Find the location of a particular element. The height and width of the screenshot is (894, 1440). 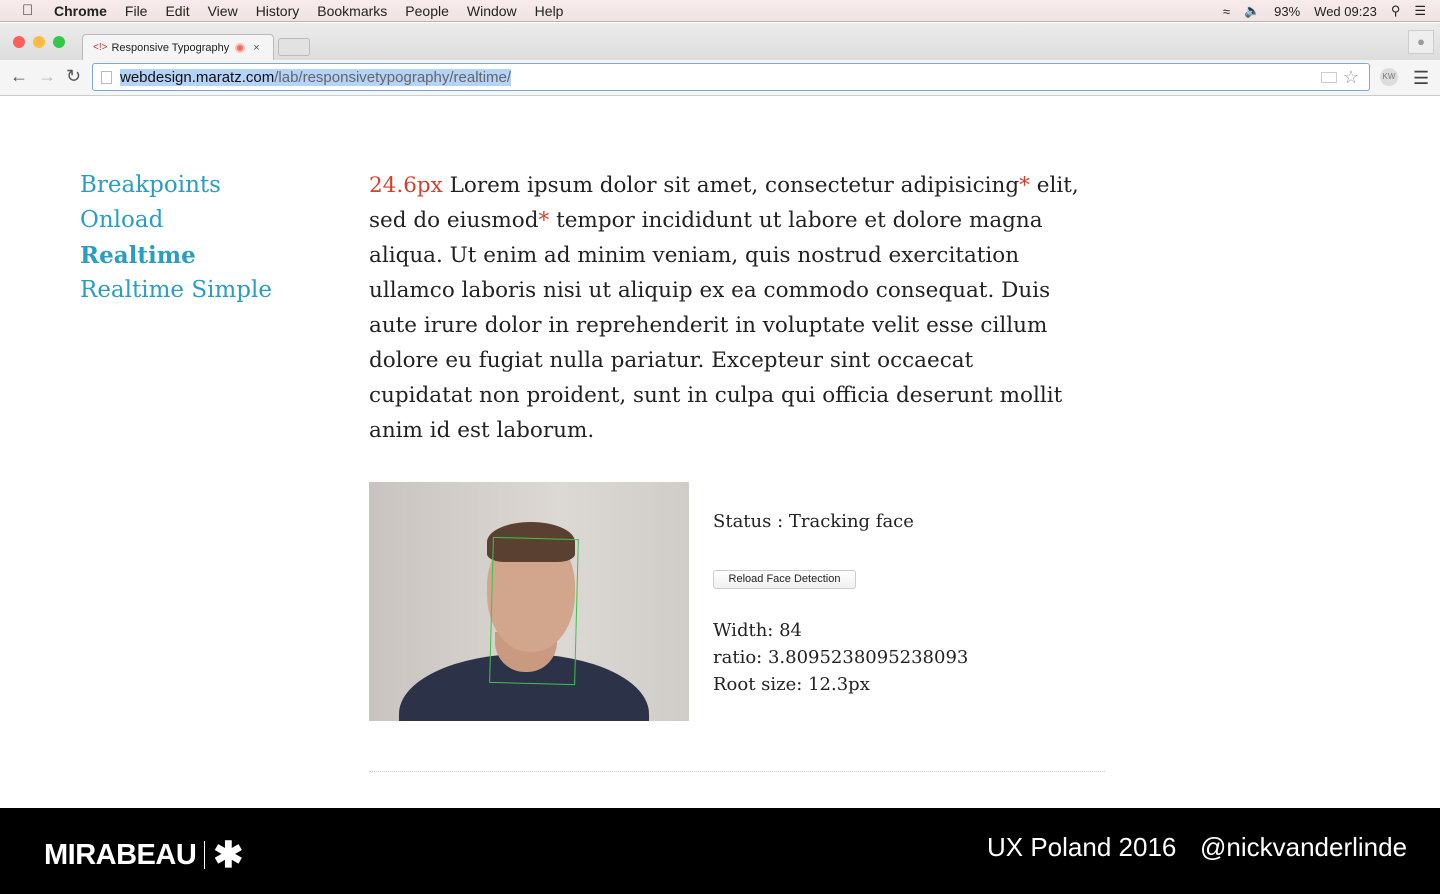

nav-onload: Onload is located at coordinates (176, 220).